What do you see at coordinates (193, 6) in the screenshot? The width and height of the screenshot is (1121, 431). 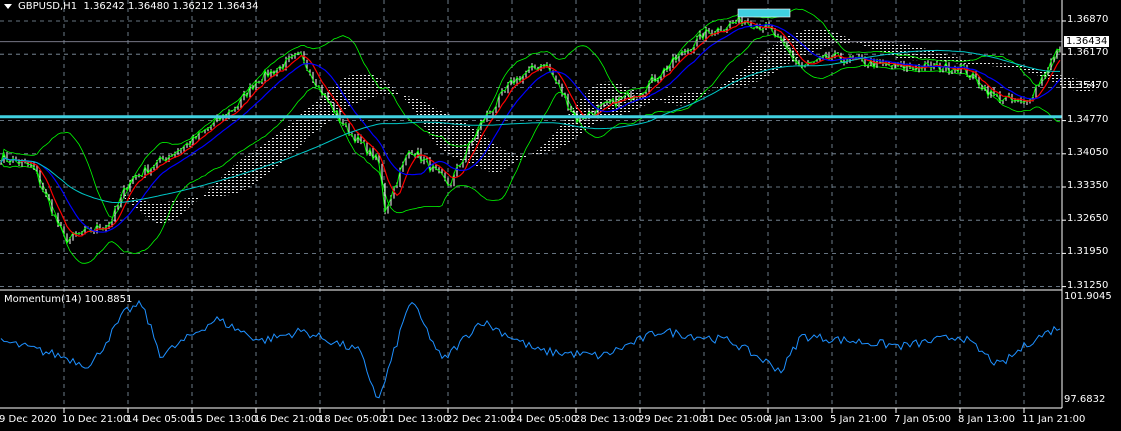 I see `low-price: 1.36212` at bounding box center [193, 6].